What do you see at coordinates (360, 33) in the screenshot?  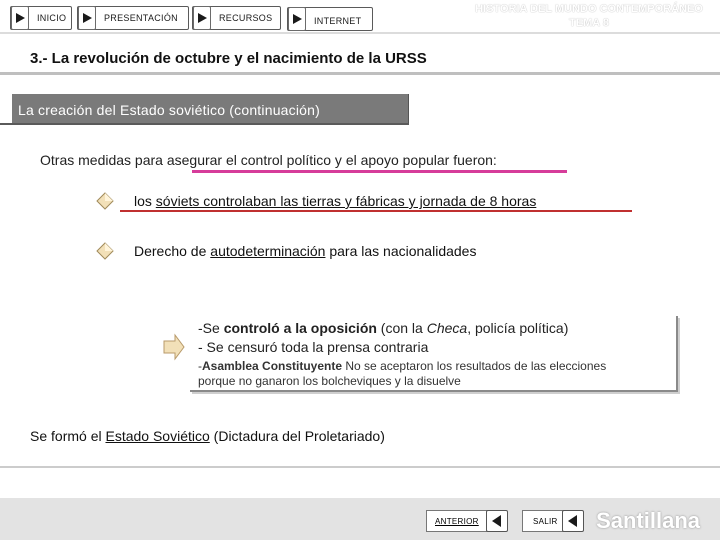 I see `header-divider` at bounding box center [360, 33].